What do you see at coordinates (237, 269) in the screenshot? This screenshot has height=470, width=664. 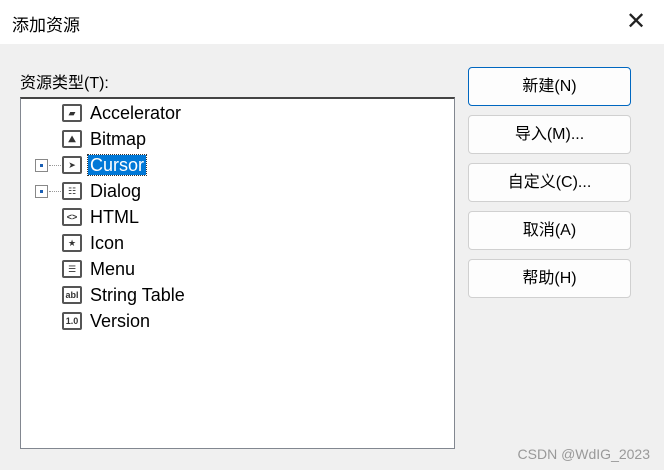 I see `tree-item-menu: ☰ Menu` at bounding box center [237, 269].